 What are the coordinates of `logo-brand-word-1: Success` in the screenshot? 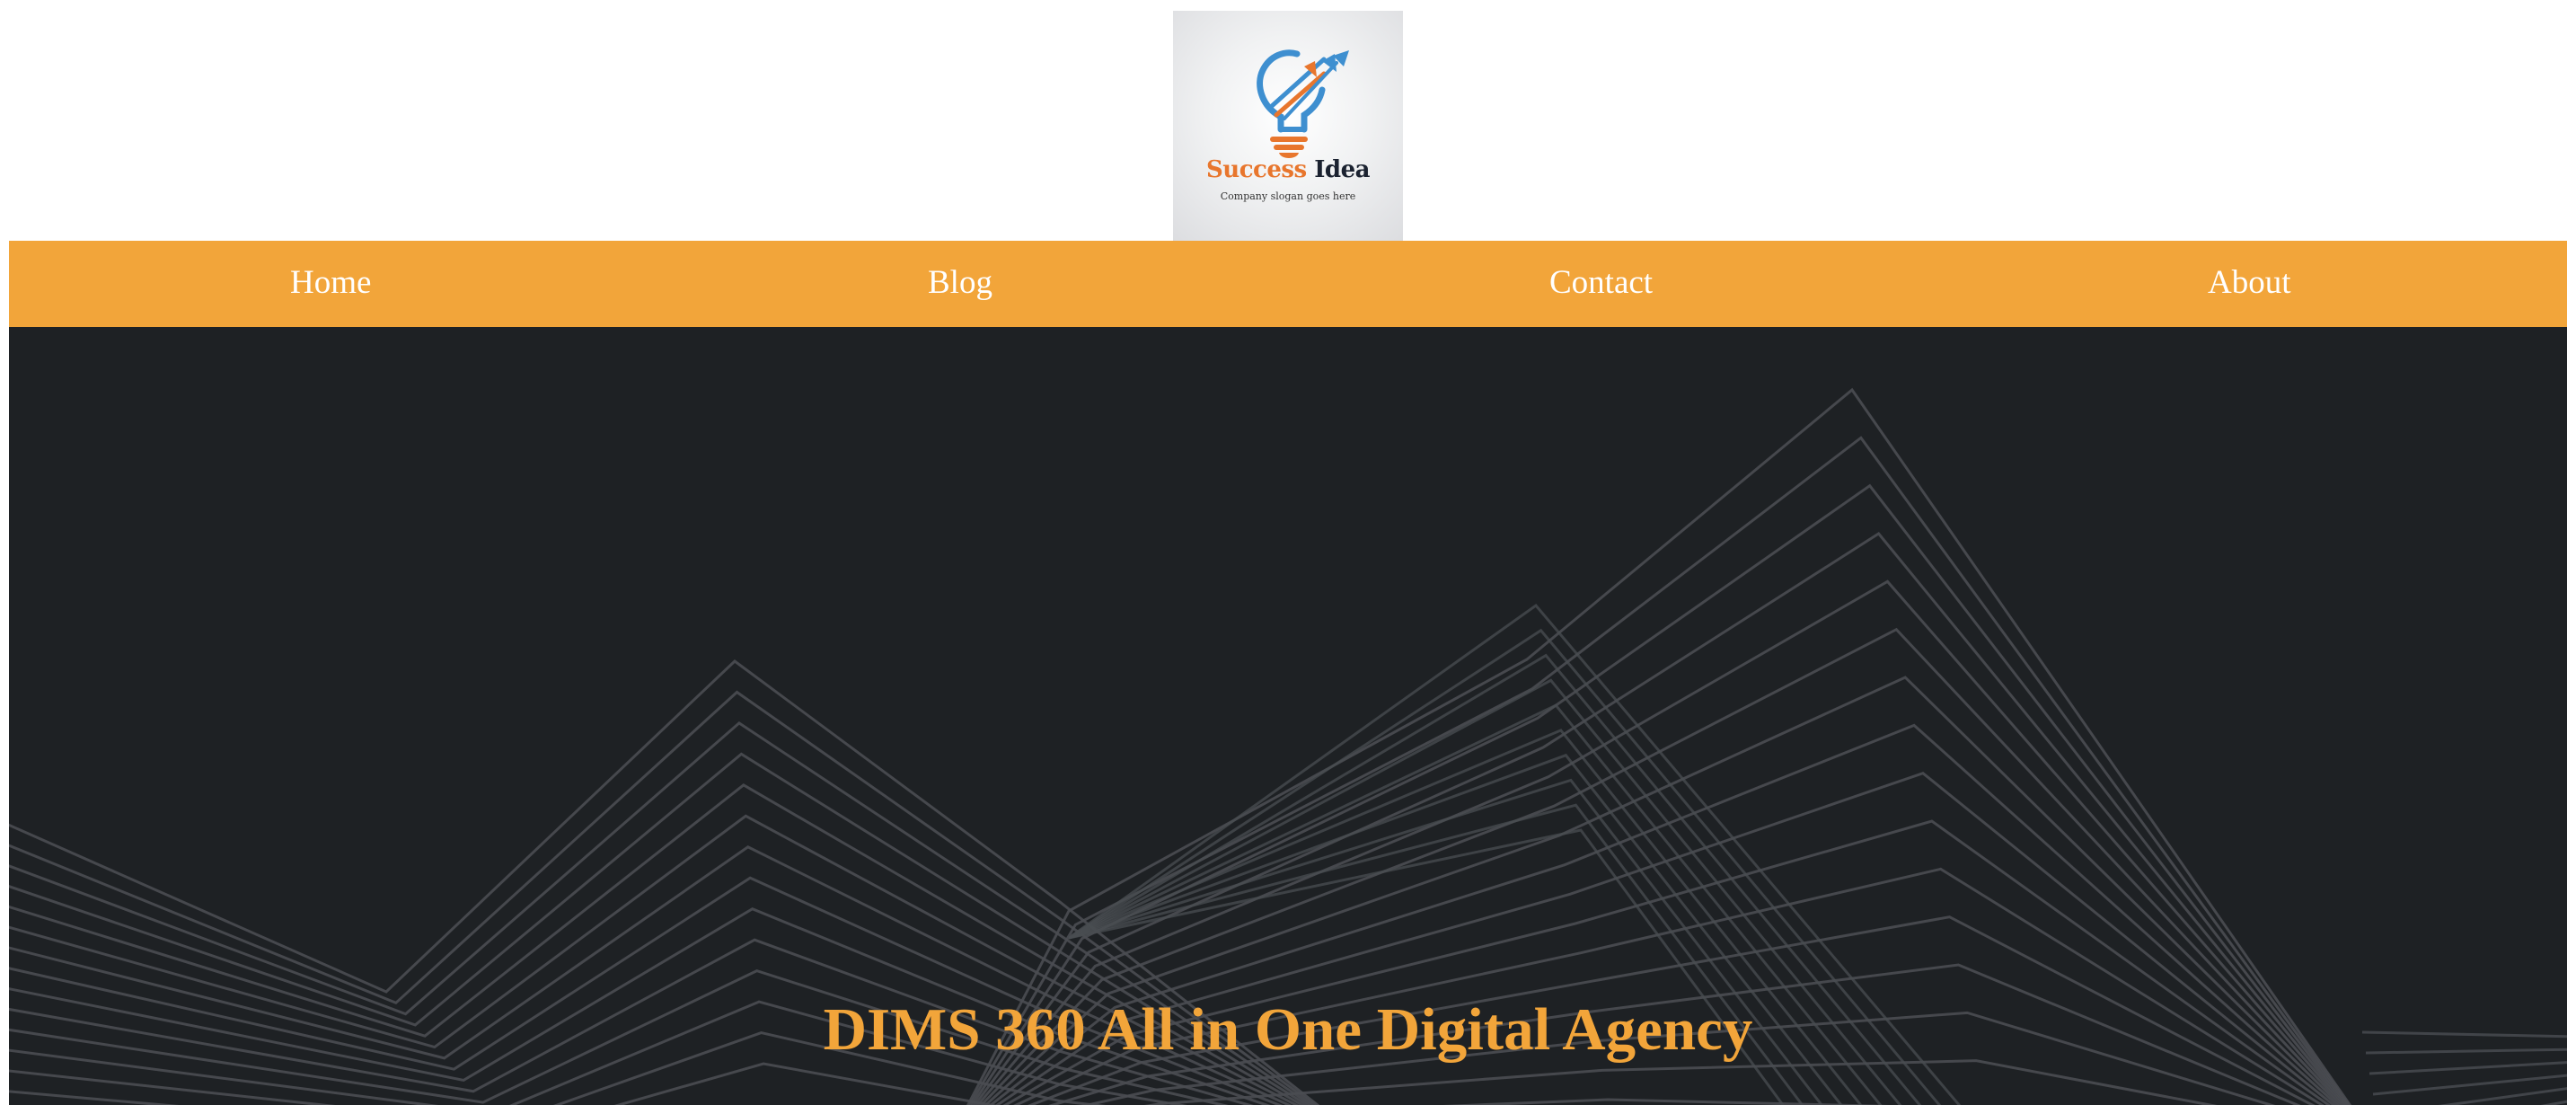 It's located at (1256, 169).